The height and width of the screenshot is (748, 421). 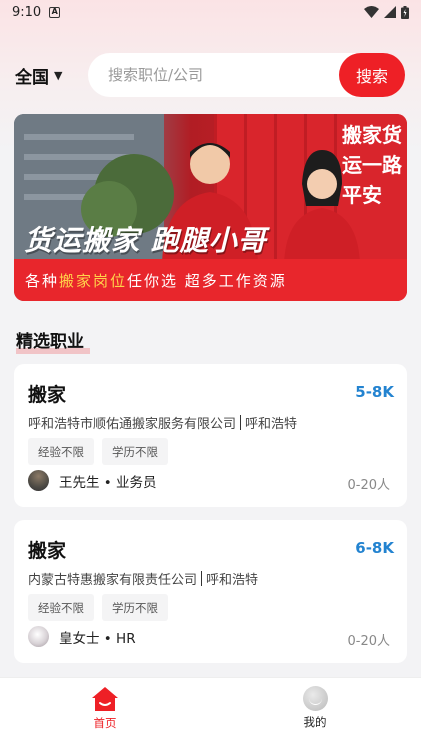 What do you see at coordinates (315, 722) in the screenshot?
I see `nav-label-profile: 我的` at bounding box center [315, 722].